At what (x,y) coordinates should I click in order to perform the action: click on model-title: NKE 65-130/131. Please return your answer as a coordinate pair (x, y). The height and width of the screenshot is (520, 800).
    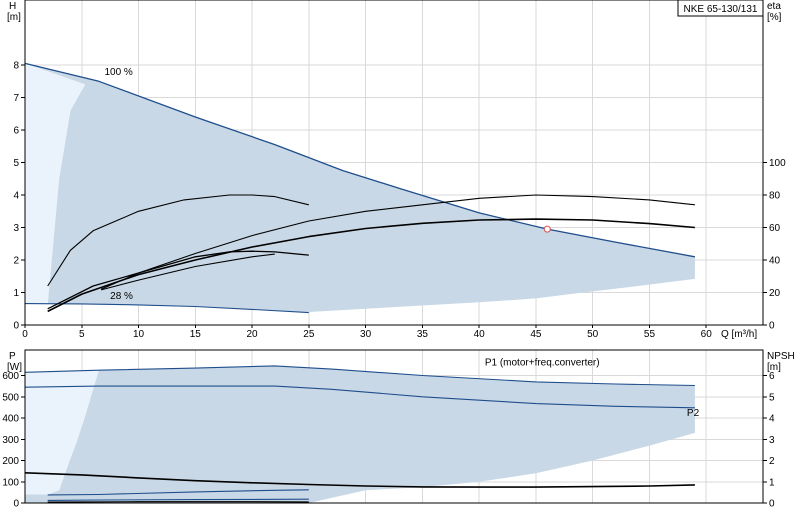
    Looking at the image, I should click on (721, 9).